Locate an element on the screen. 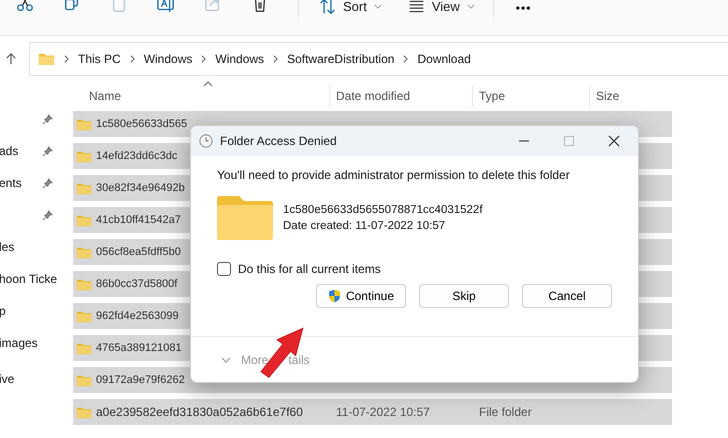 This screenshot has width=728, height=438. up-arrow-icon is located at coordinates (11, 58).